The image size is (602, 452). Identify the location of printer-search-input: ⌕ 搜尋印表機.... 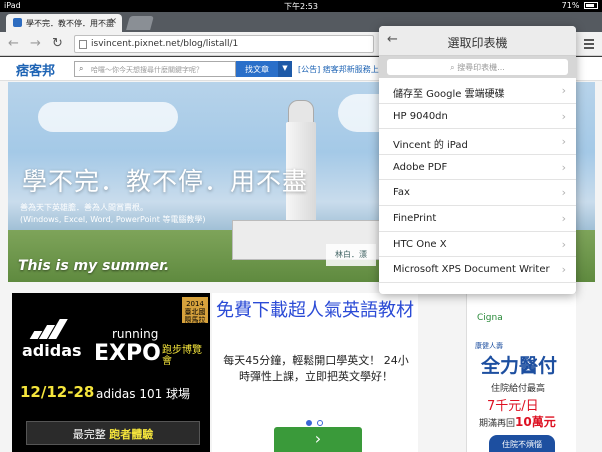
(477, 67).